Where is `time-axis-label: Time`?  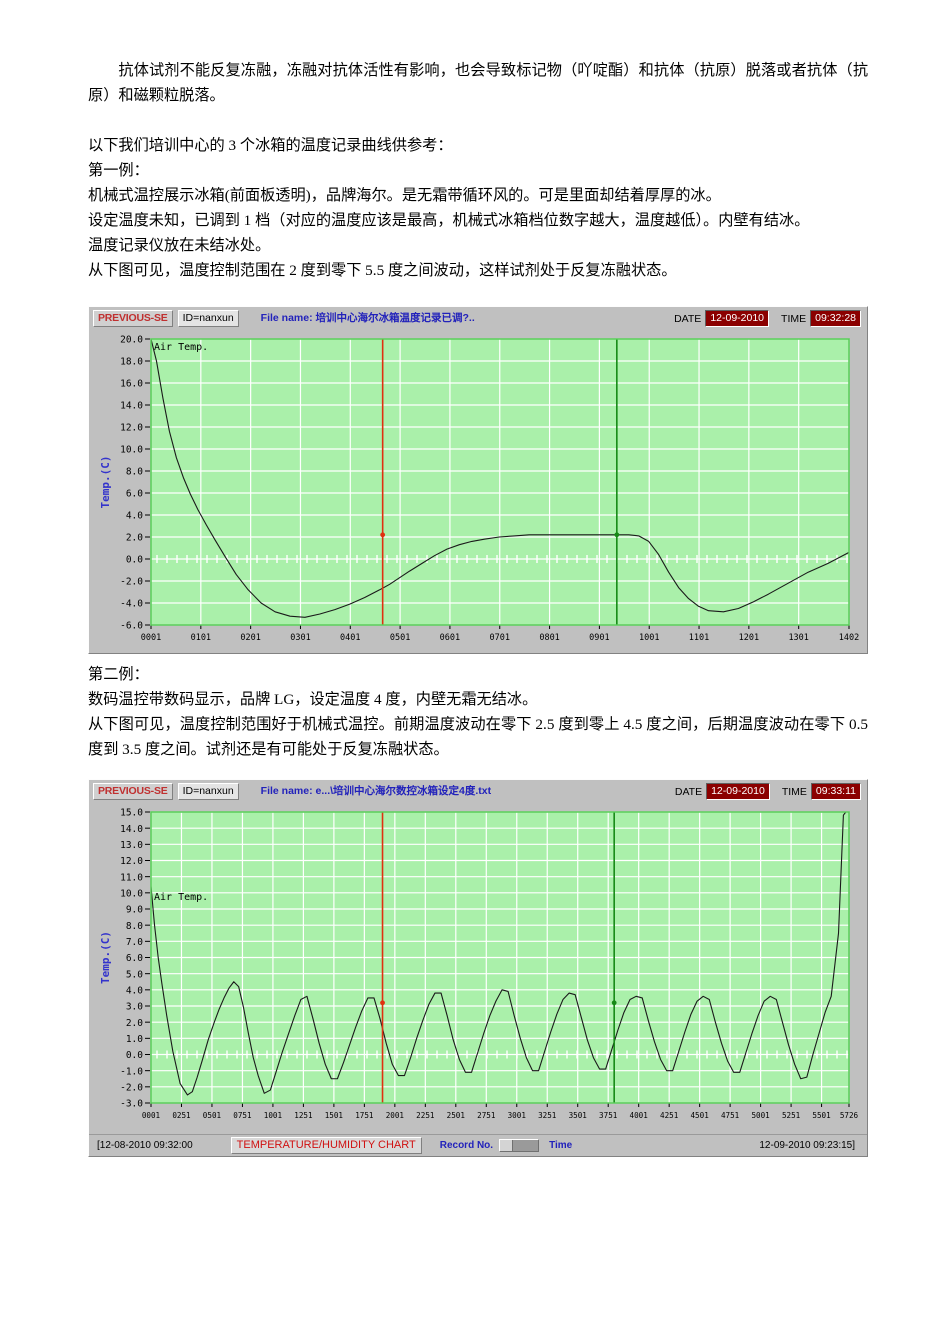
time-axis-label: Time is located at coordinates (561, 1145).